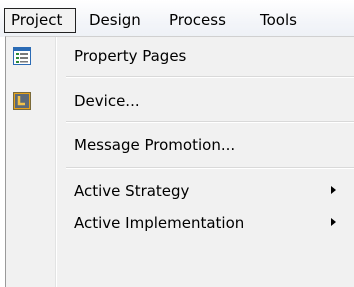 The image size is (354, 287). I want to click on device-icon, so click(22, 101).